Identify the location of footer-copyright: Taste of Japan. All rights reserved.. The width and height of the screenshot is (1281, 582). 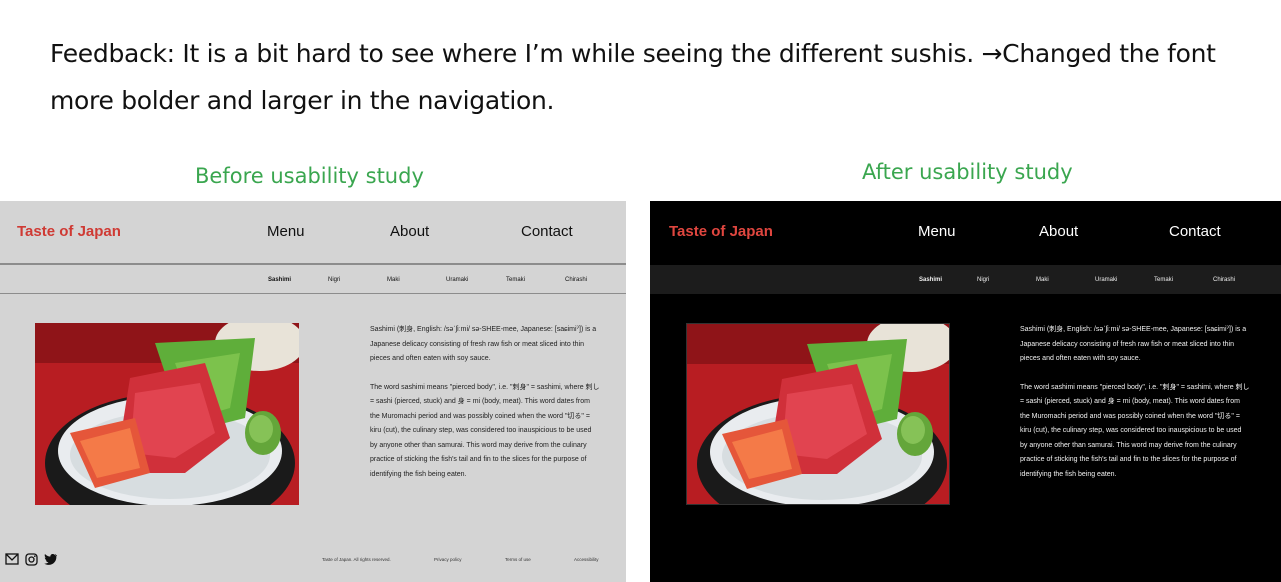
(356, 559).